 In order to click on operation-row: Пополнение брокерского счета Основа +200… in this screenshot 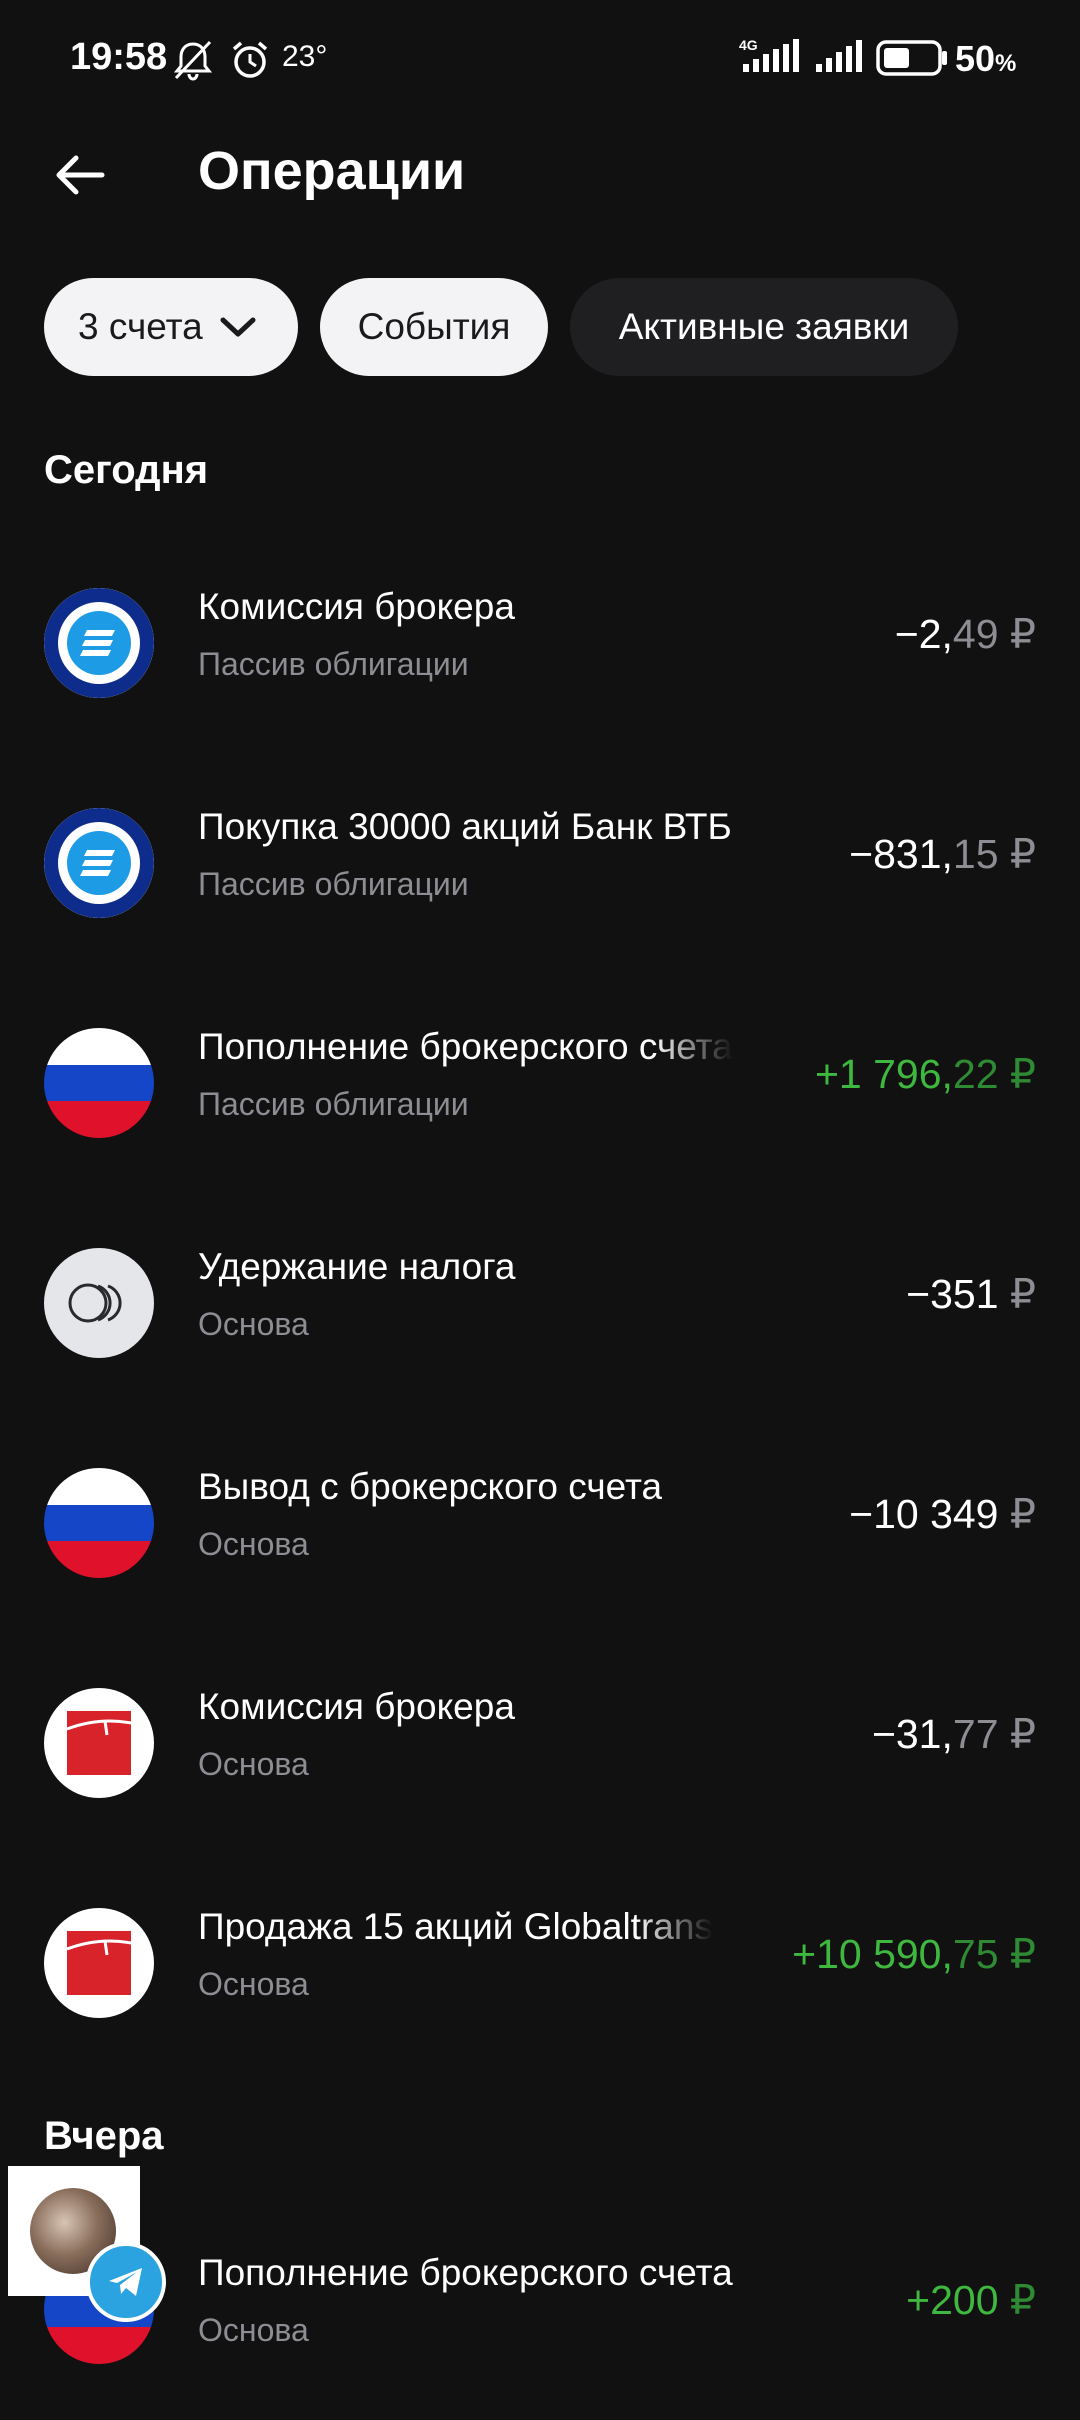, I will do `click(540, 2310)`.